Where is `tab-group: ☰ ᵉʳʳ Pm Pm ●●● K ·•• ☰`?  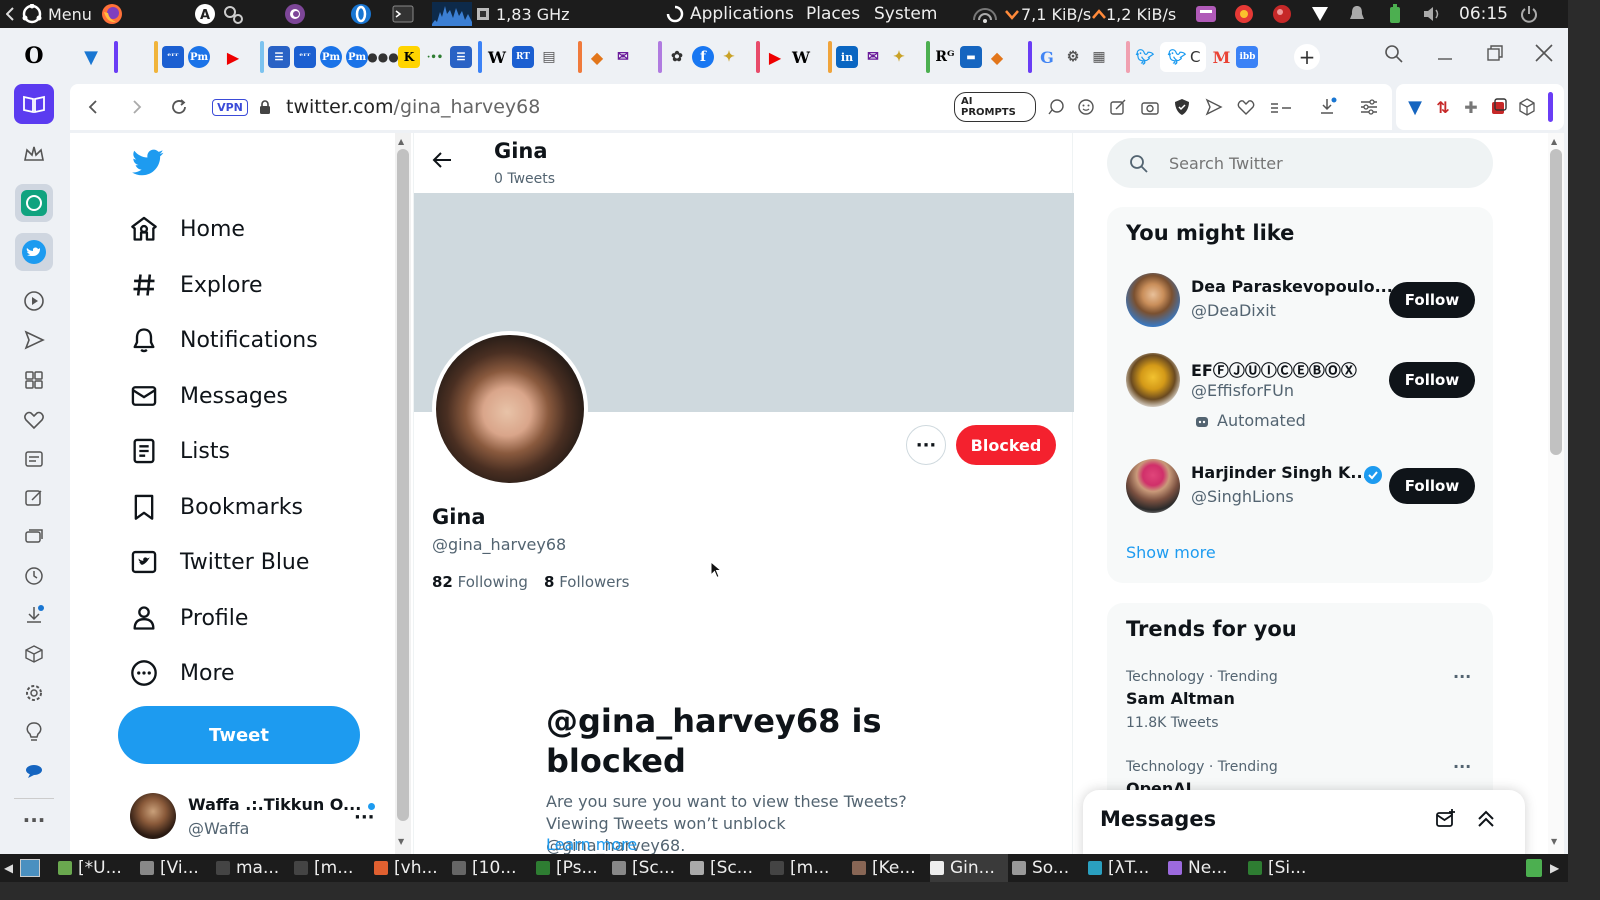 tab-group: ☰ ᵉʳʳ Pm Pm ●●● K ·•• ☰ is located at coordinates (366, 57).